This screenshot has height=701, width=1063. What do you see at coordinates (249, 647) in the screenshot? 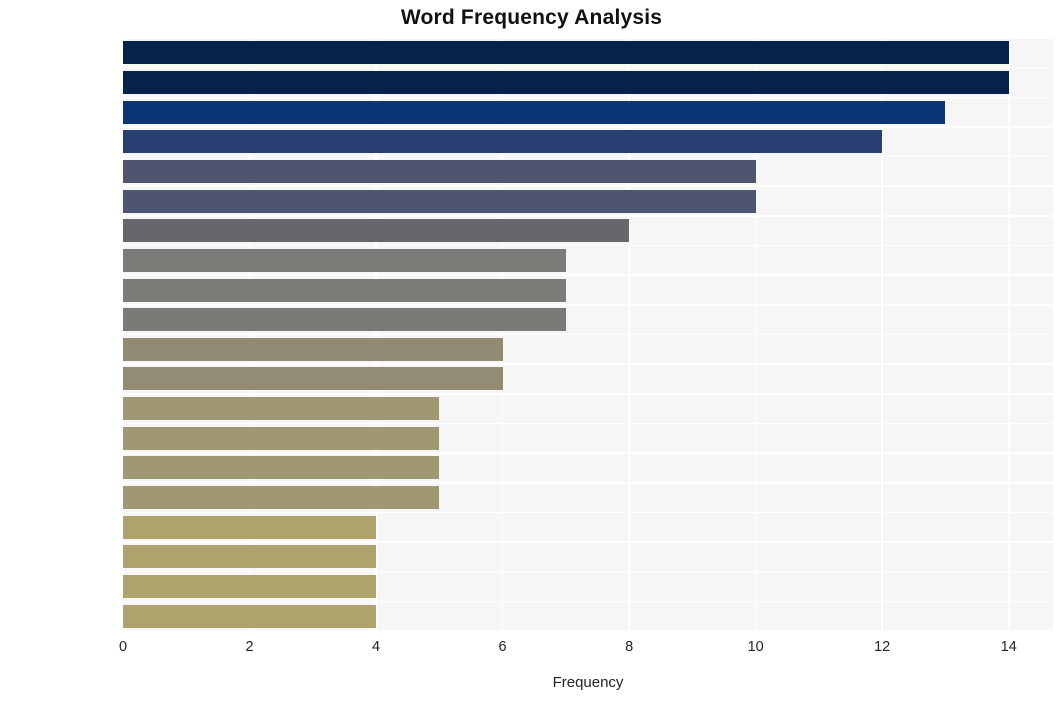
I see `x-tick-label-2: 2` at bounding box center [249, 647].